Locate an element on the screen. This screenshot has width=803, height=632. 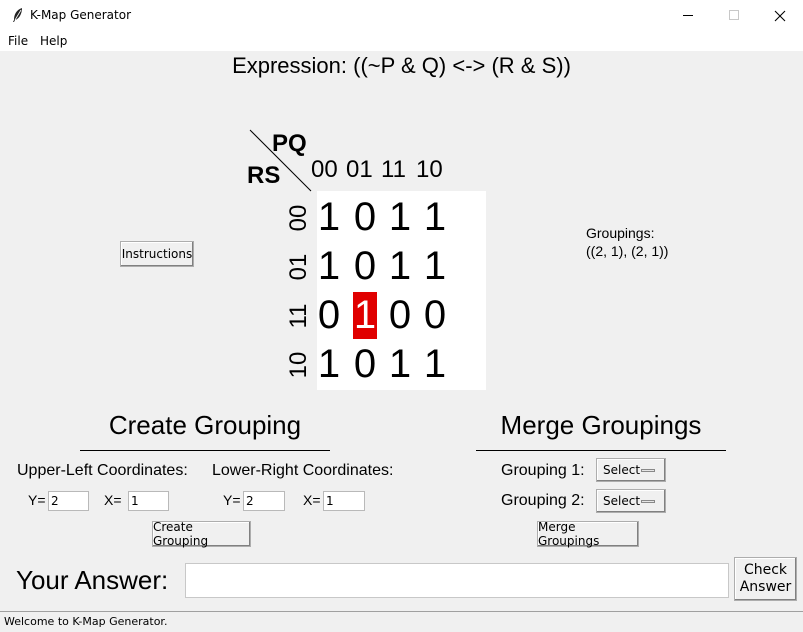
create-grouping-button: Create Grouping is located at coordinates (201, 534).